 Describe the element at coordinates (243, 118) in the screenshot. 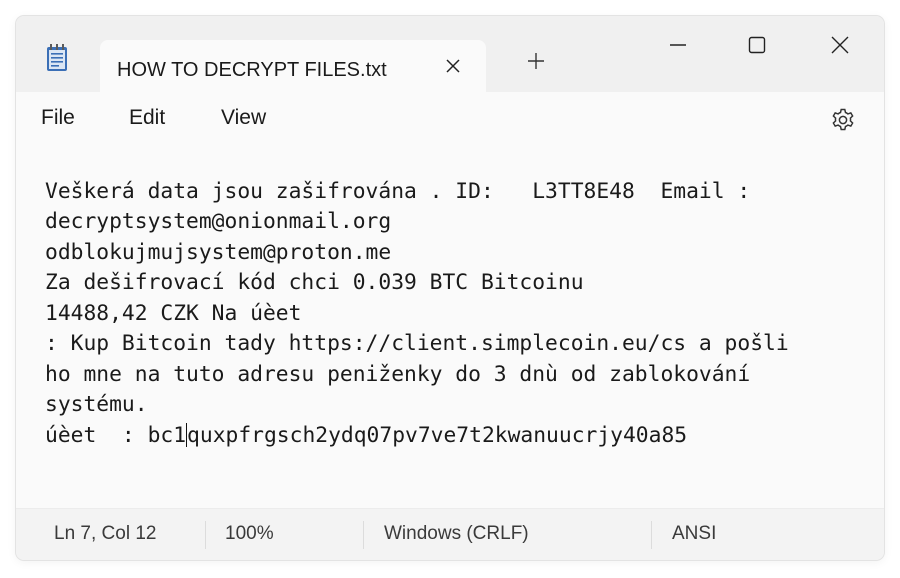

I see `menu-view: View` at that location.